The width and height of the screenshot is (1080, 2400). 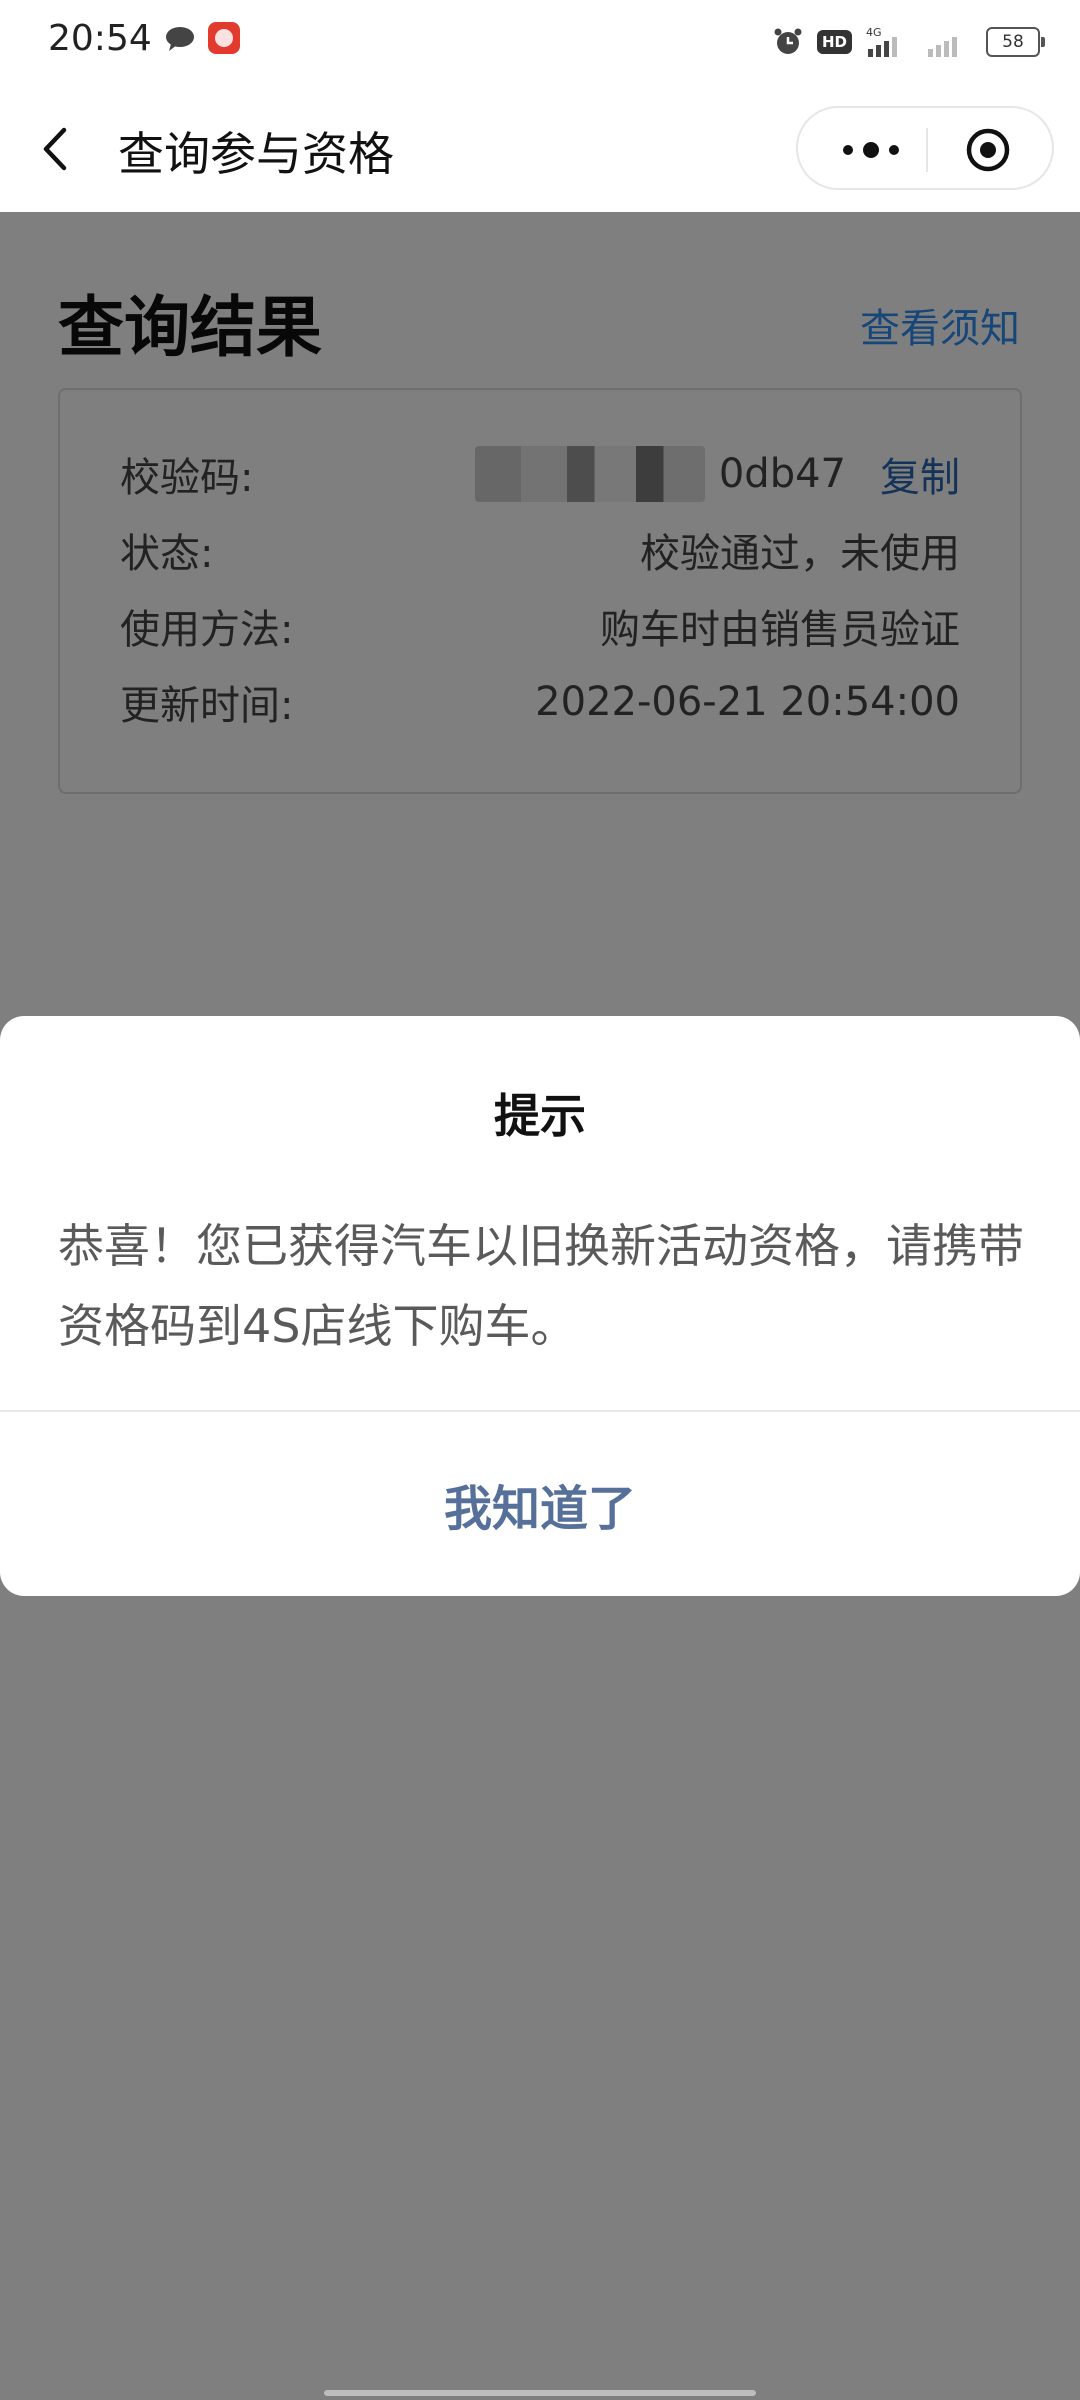 What do you see at coordinates (540, 2393) in the screenshot?
I see `home-indicator` at bounding box center [540, 2393].